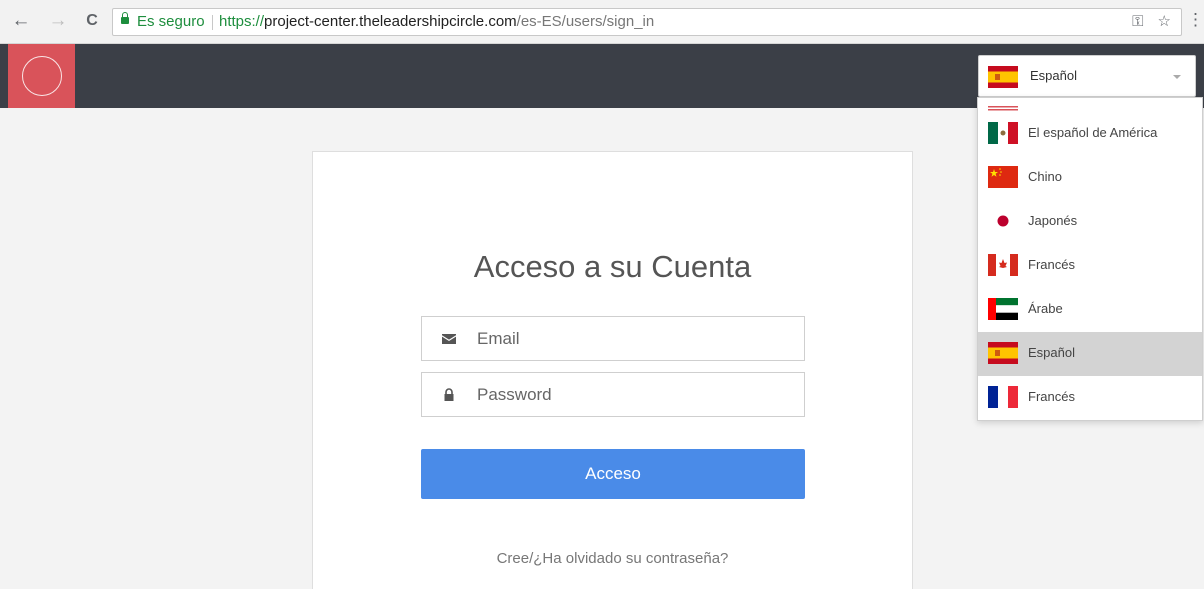  Describe the element at coordinates (613, 474) in the screenshot. I see `login-button: Acceso` at that location.